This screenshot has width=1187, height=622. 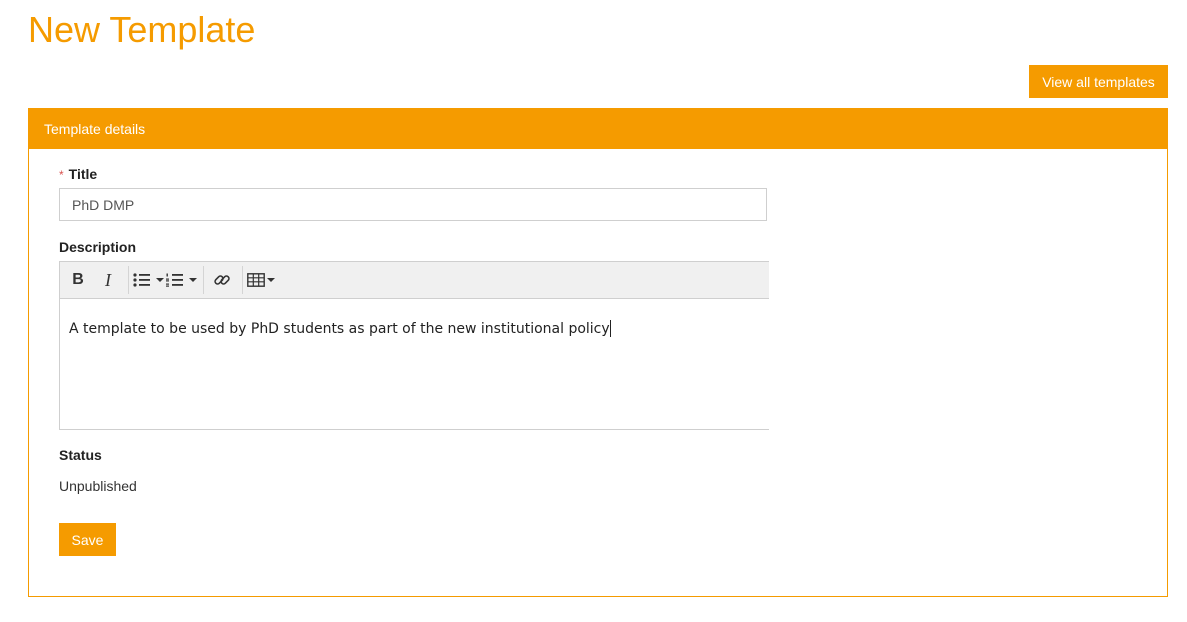 I want to click on link-button, so click(x=222, y=280).